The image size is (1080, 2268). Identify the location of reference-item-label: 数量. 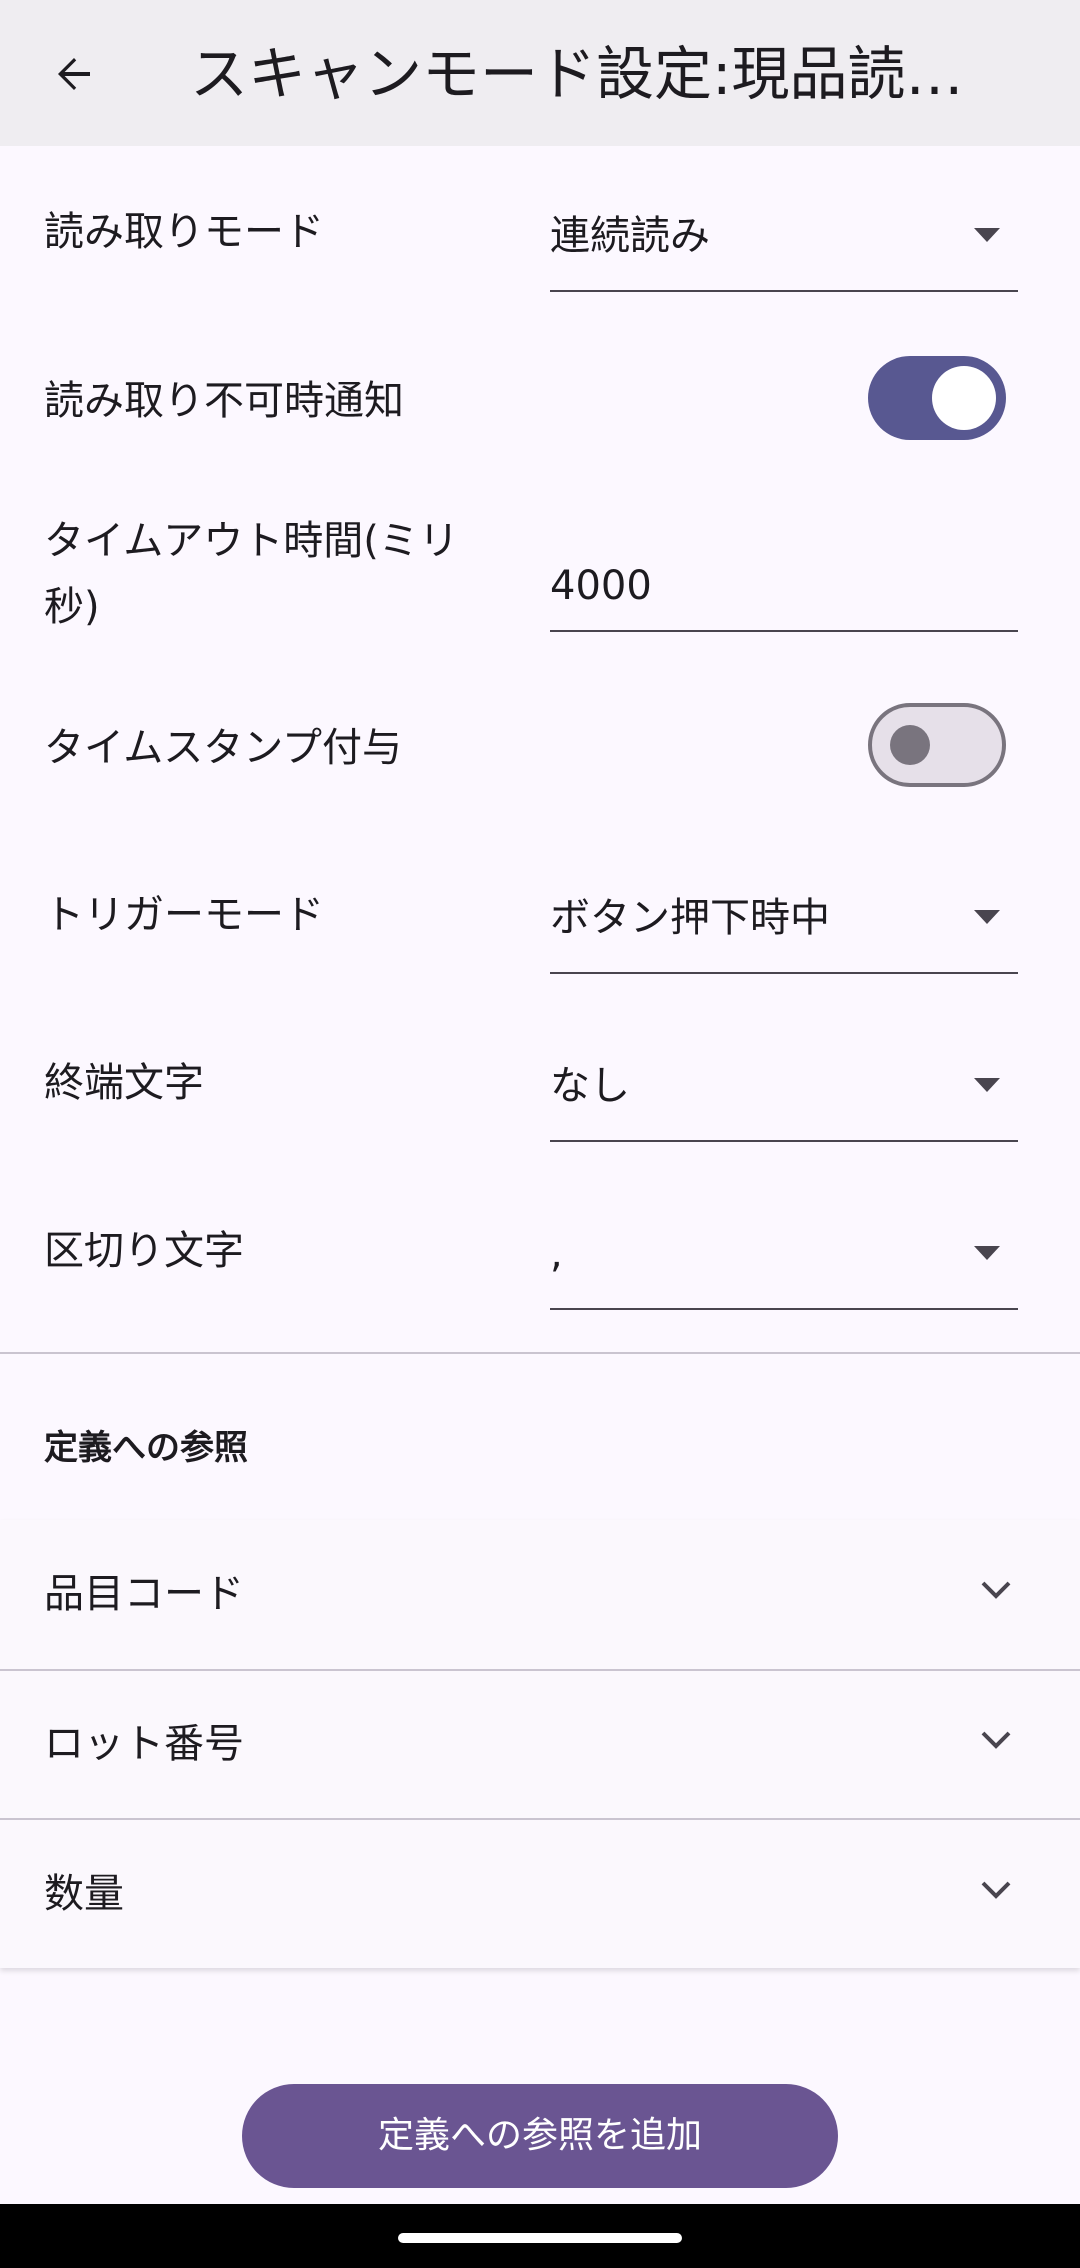
(84, 1894).